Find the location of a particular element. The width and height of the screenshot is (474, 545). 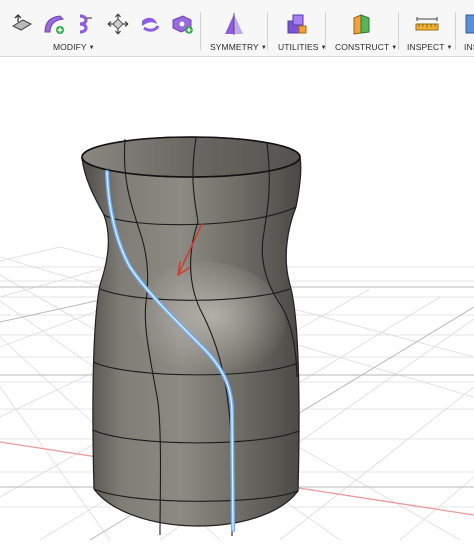

construct-group: CONSTRUCT ▼ is located at coordinates (362, 28).